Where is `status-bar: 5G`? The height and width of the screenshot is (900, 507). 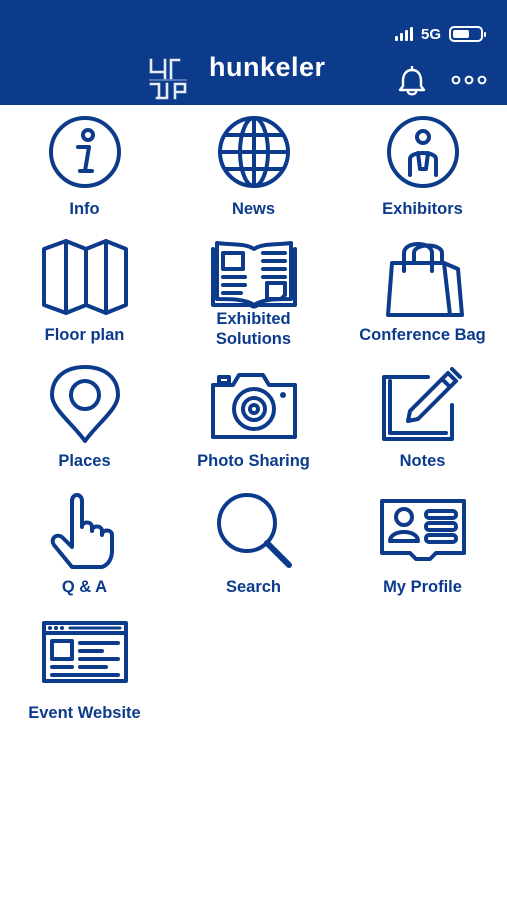 status-bar: 5G is located at coordinates (440, 34).